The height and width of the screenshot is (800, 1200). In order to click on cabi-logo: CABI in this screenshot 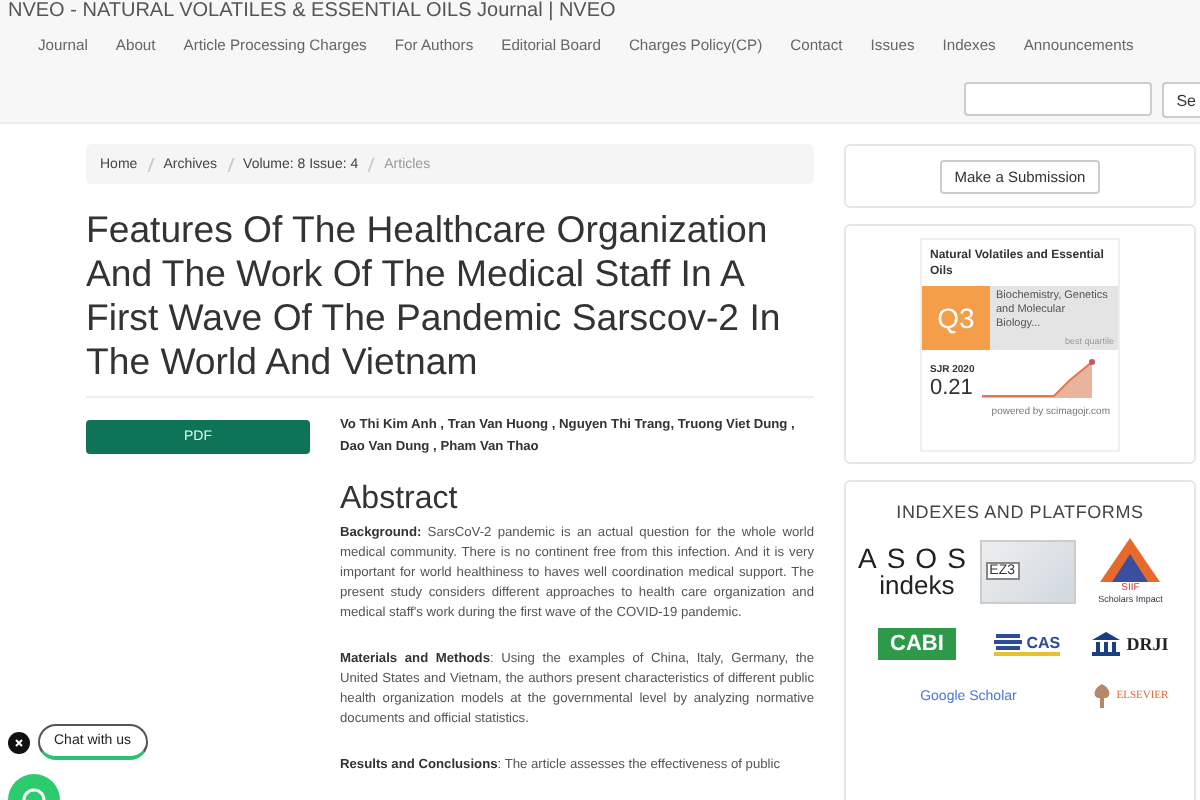, I will do `click(917, 644)`.